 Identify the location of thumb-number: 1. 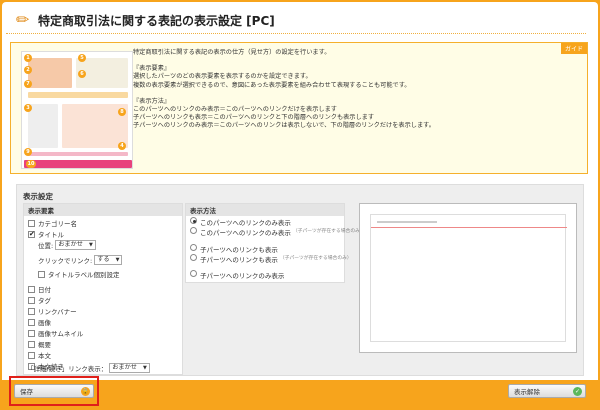
(28, 58).